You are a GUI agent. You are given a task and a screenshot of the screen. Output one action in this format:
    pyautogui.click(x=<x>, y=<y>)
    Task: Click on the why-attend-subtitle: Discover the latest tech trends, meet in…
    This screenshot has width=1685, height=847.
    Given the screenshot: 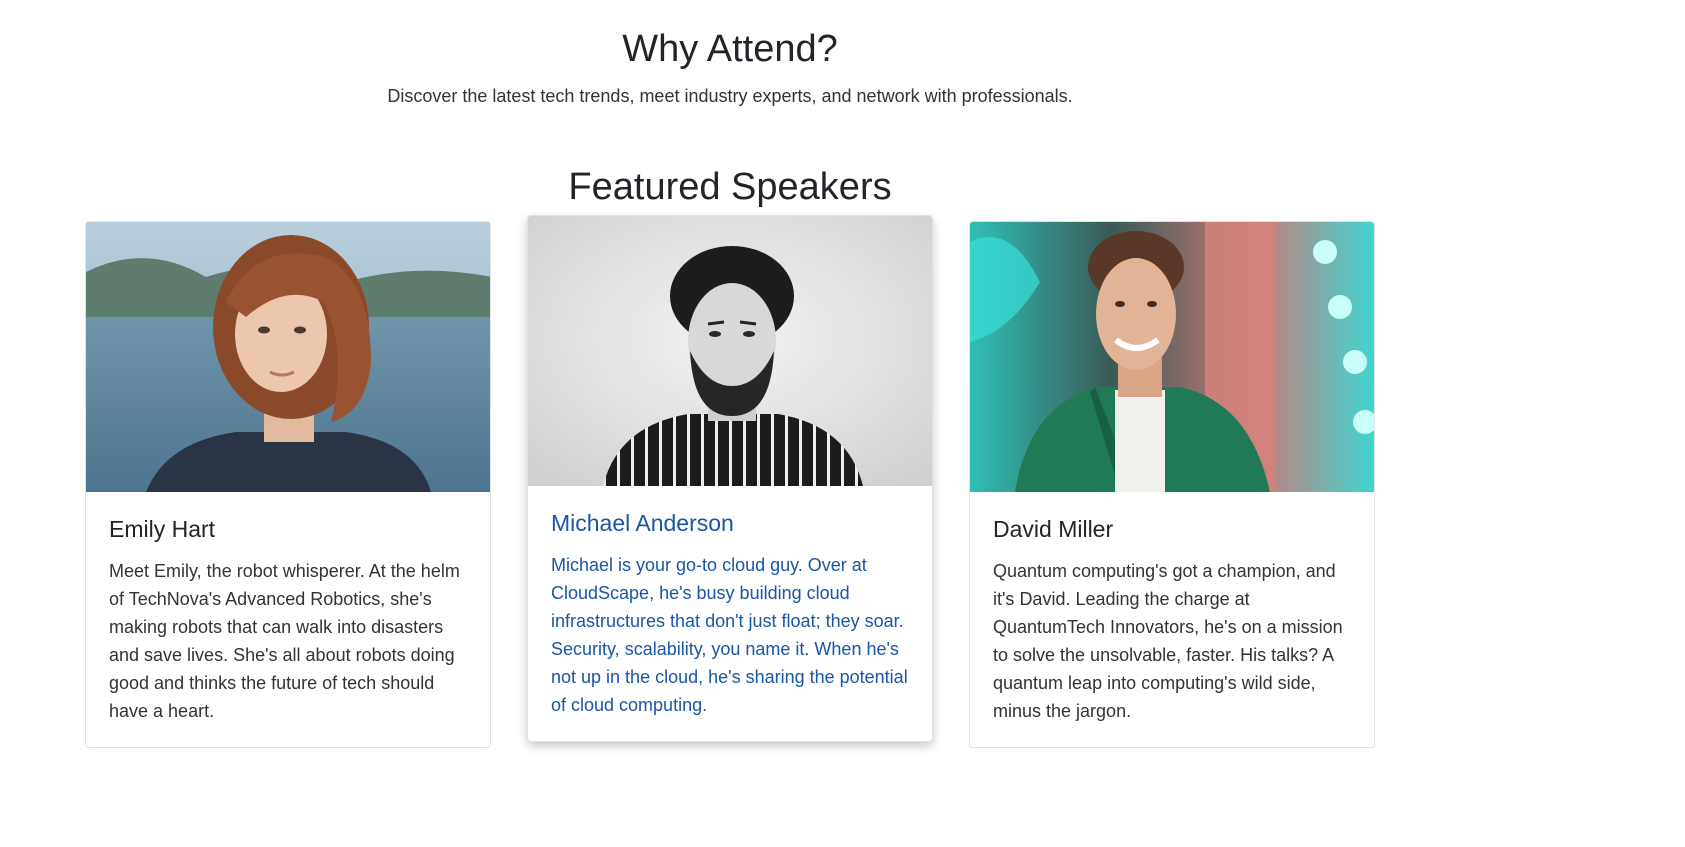 What is the action you would take?
    pyautogui.click(x=730, y=96)
    